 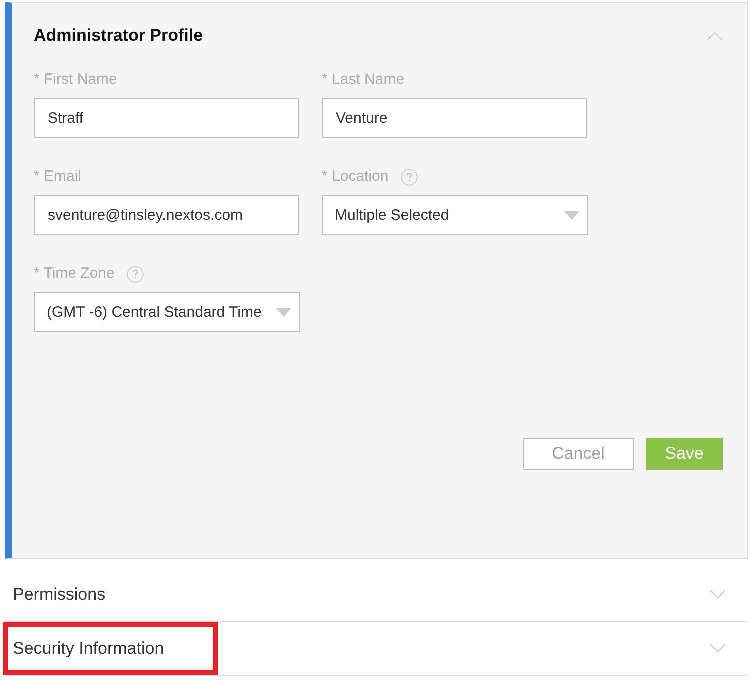 I want to click on section-title: Permissions, so click(x=55, y=595).